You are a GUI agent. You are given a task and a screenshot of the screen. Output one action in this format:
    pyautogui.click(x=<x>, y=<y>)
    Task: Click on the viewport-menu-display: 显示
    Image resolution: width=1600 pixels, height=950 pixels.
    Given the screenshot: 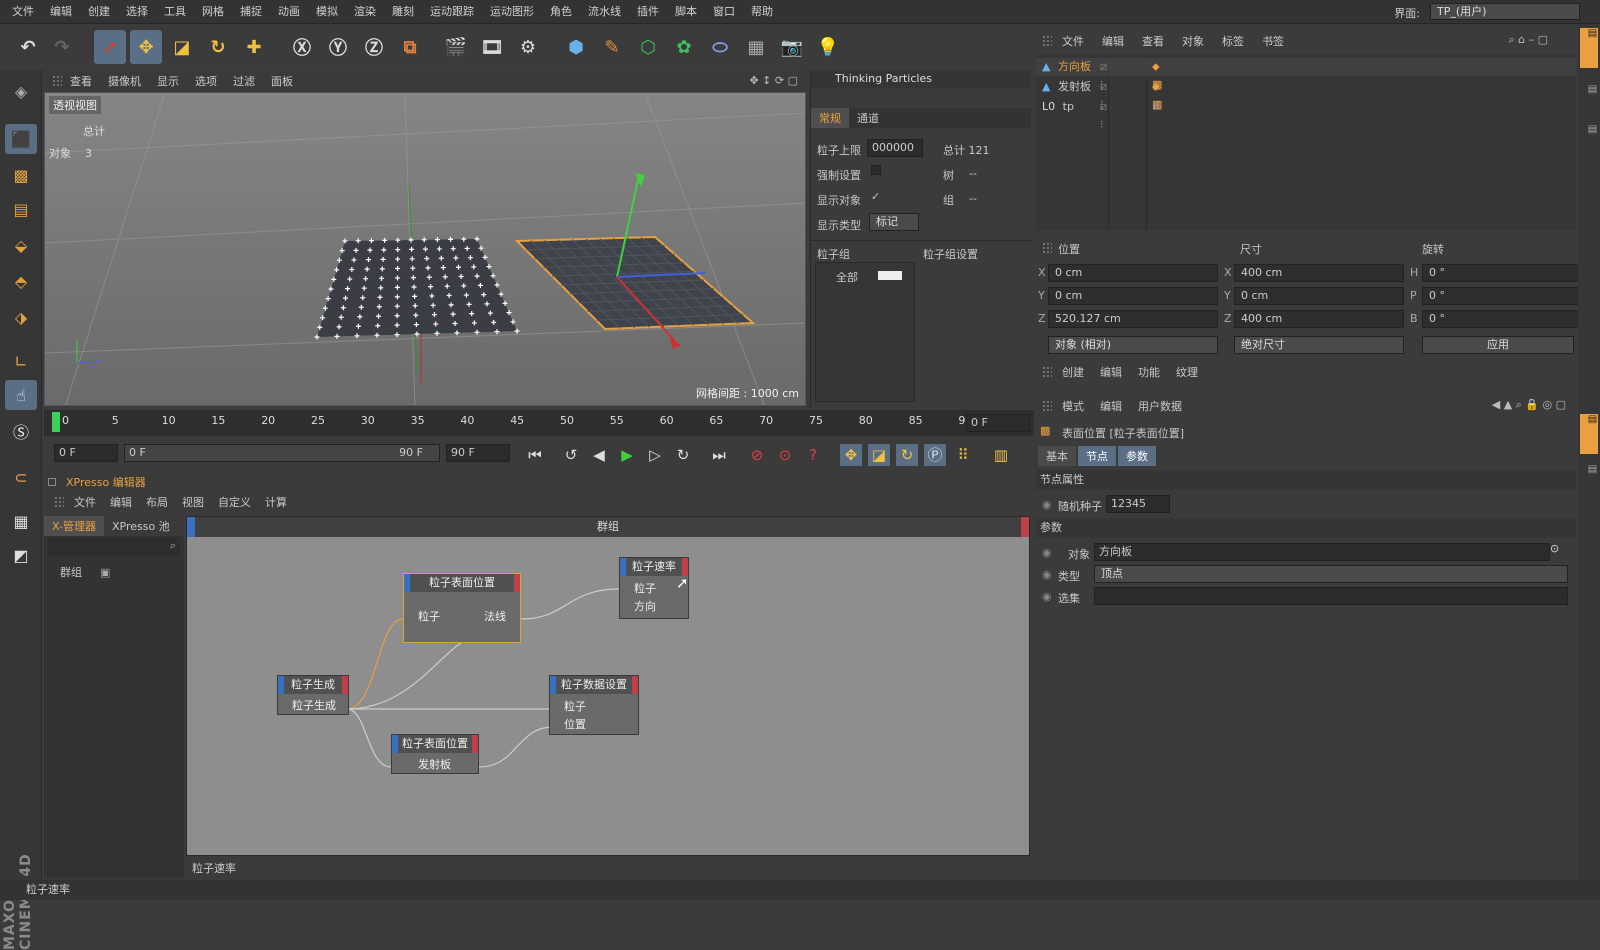 What is the action you would take?
    pyautogui.click(x=168, y=81)
    